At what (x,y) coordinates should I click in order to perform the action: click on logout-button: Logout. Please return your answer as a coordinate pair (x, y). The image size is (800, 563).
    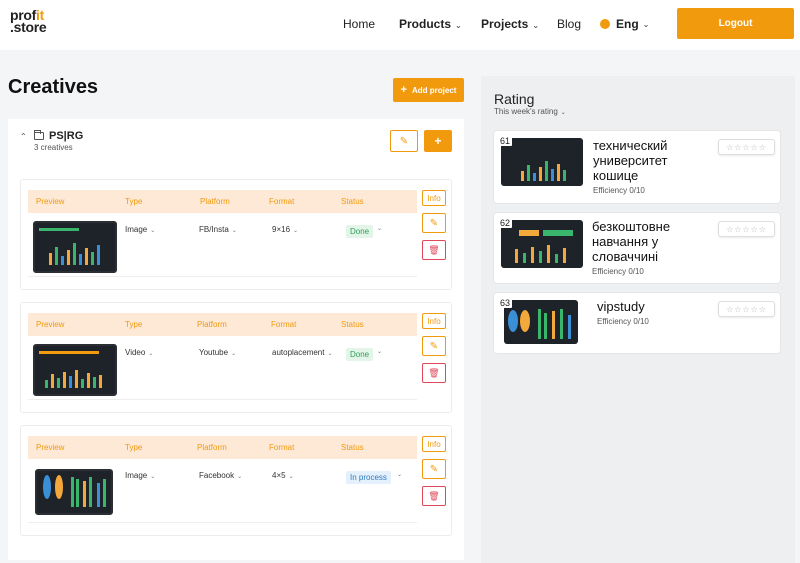
    Looking at the image, I should click on (735, 23).